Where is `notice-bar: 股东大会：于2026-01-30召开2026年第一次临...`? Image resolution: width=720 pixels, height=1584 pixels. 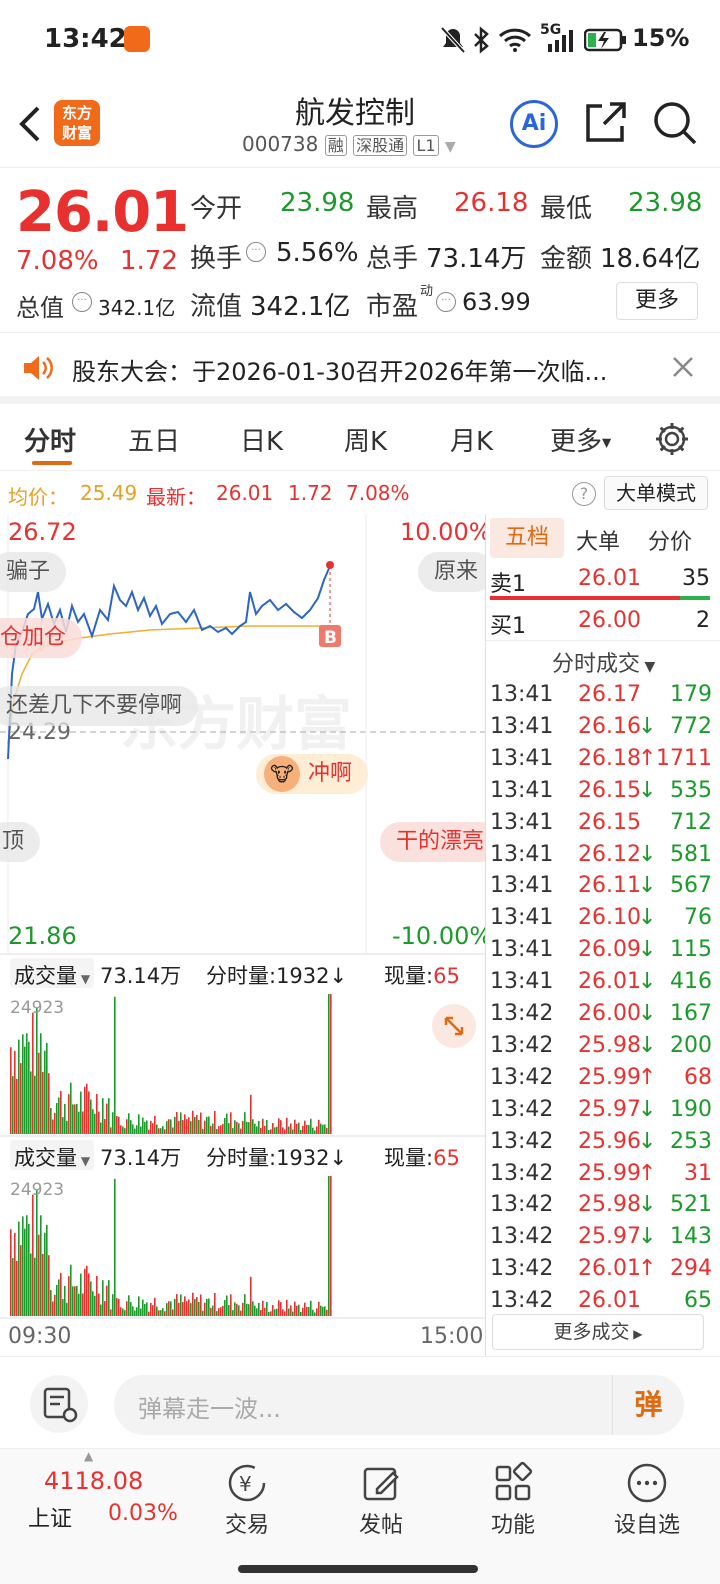 notice-bar: 股东大会：于2026-01-30召开2026年第一次临... is located at coordinates (360, 369).